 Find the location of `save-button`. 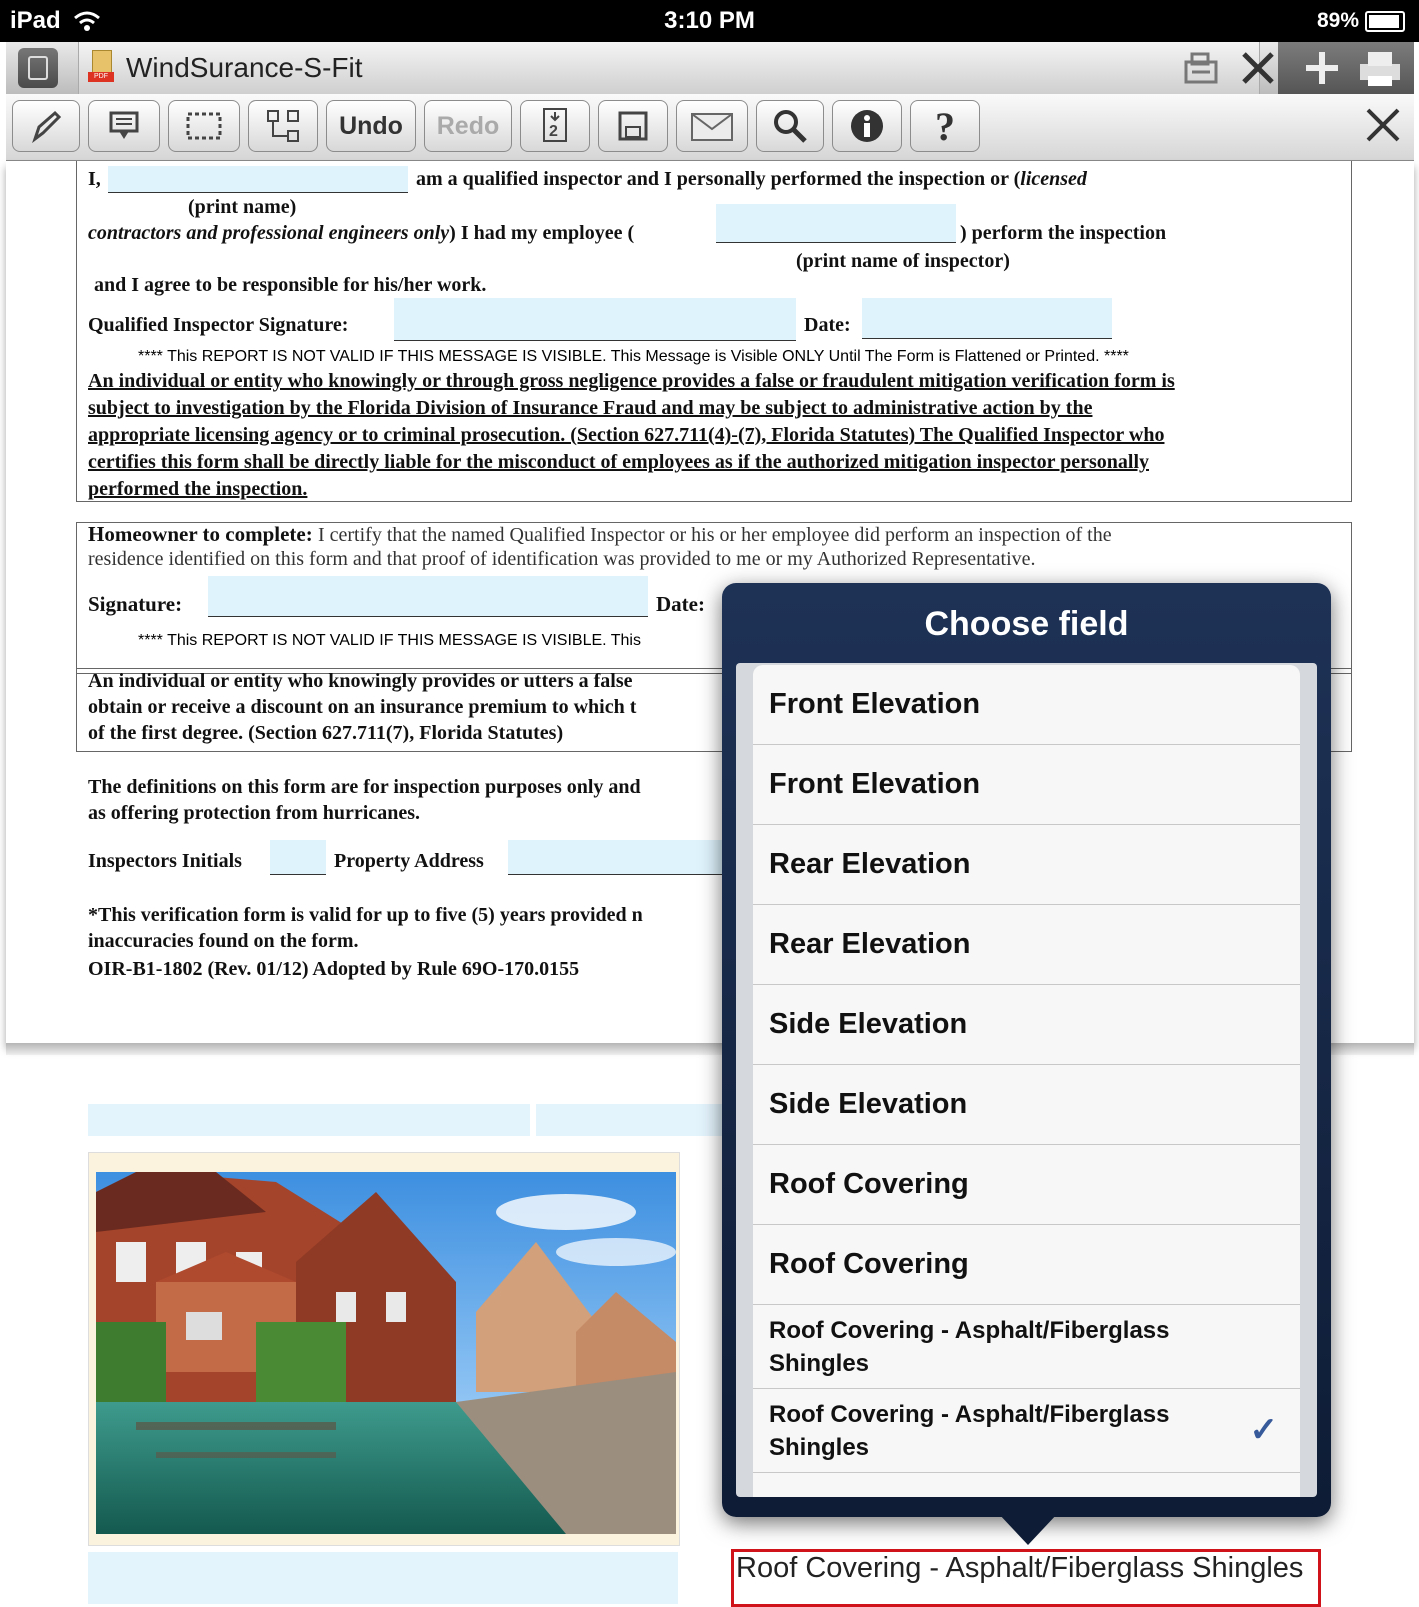

save-button is located at coordinates (633, 126).